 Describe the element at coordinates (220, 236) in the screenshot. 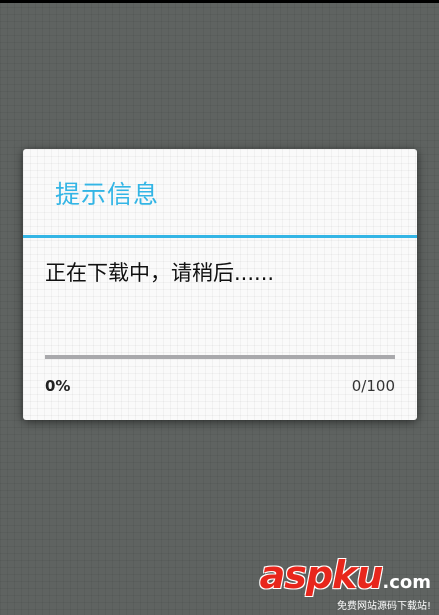

I see `title-divider` at that location.